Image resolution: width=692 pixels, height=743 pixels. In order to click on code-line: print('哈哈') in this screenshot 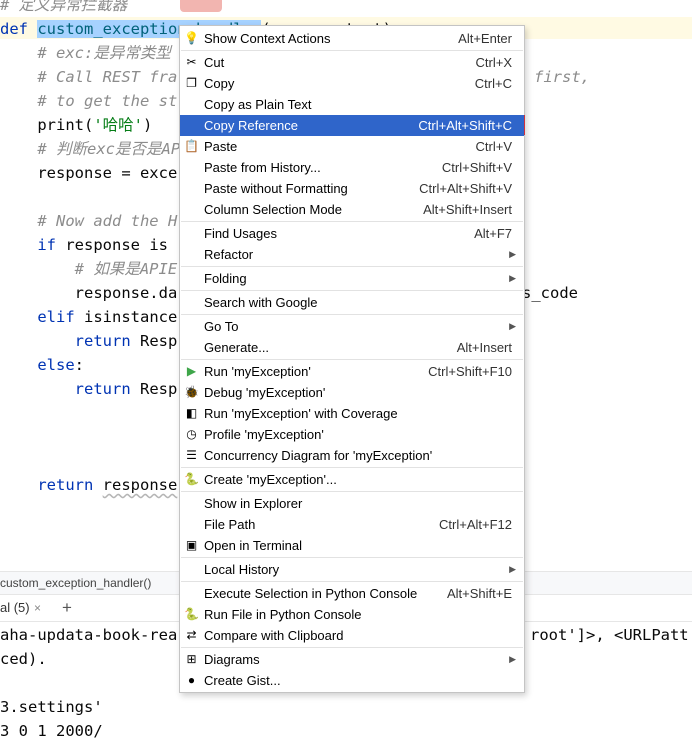, I will do `click(76, 125)`.